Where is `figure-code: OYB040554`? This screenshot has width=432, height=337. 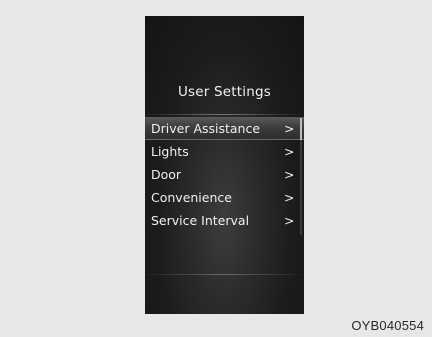 figure-code: OYB040554 is located at coordinates (387, 325).